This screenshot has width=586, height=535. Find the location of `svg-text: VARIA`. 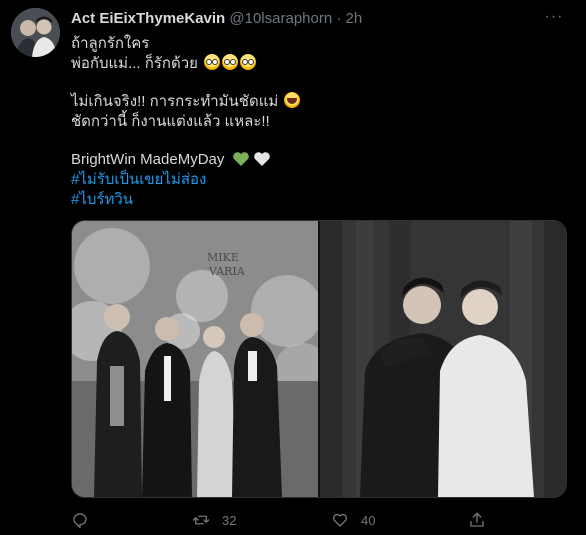

svg-text: VARIA is located at coordinates (227, 271).